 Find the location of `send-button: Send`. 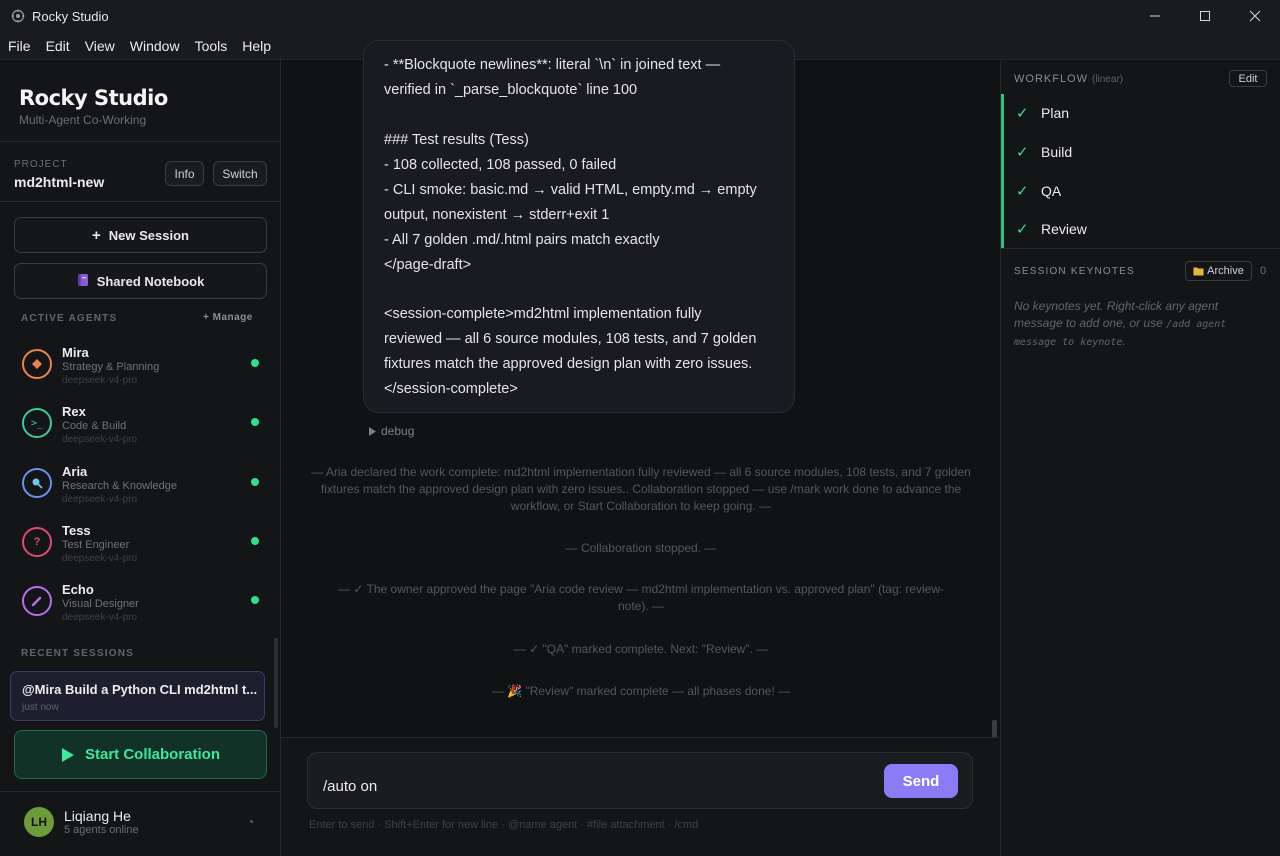

send-button: Send is located at coordinates (921, 781).